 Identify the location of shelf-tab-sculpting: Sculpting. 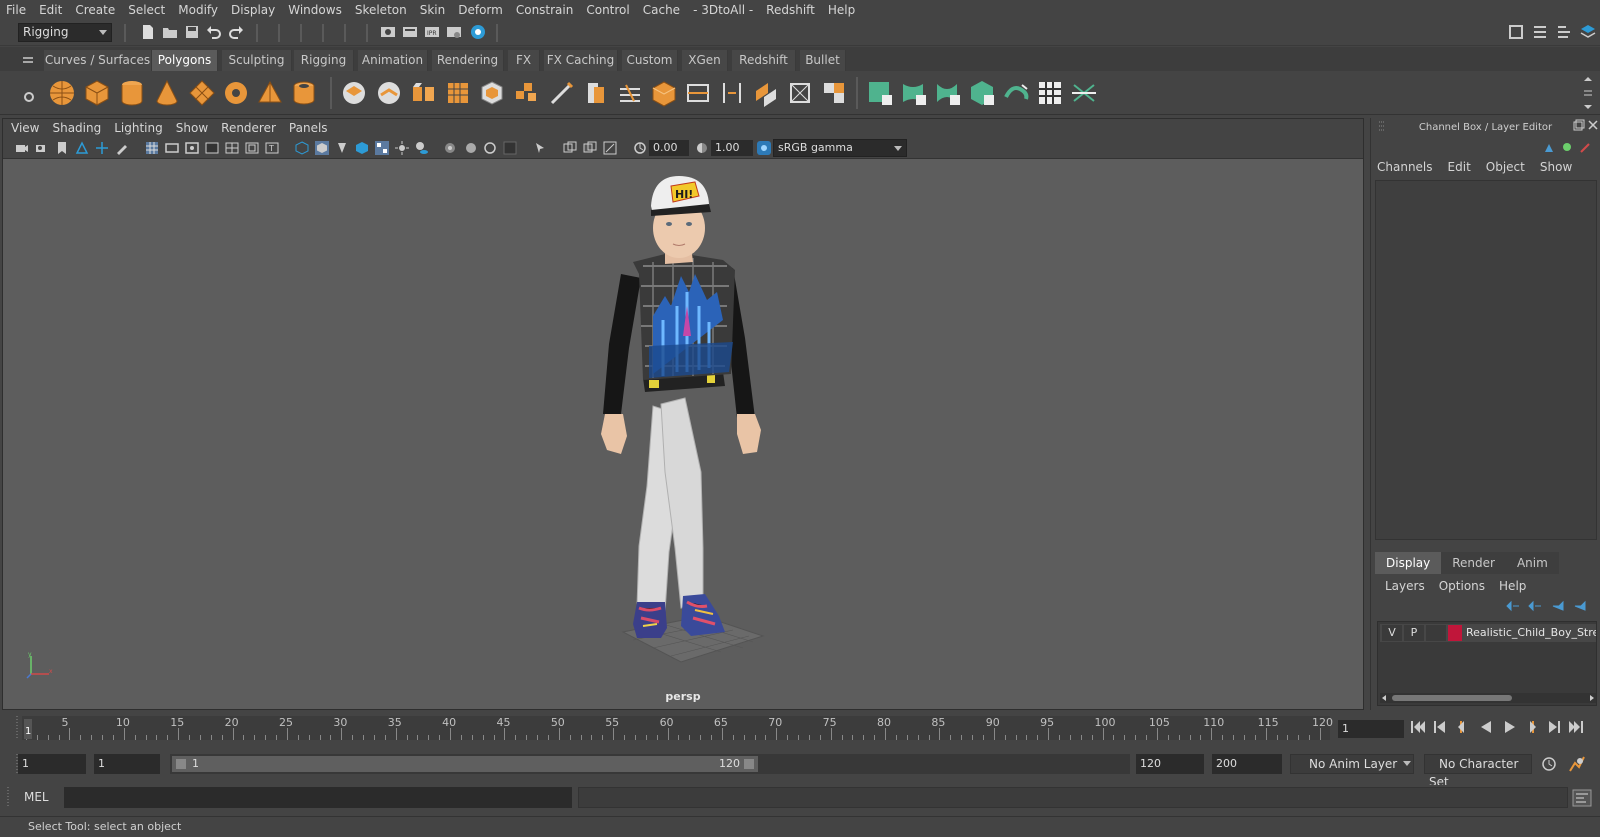
(257, 60).